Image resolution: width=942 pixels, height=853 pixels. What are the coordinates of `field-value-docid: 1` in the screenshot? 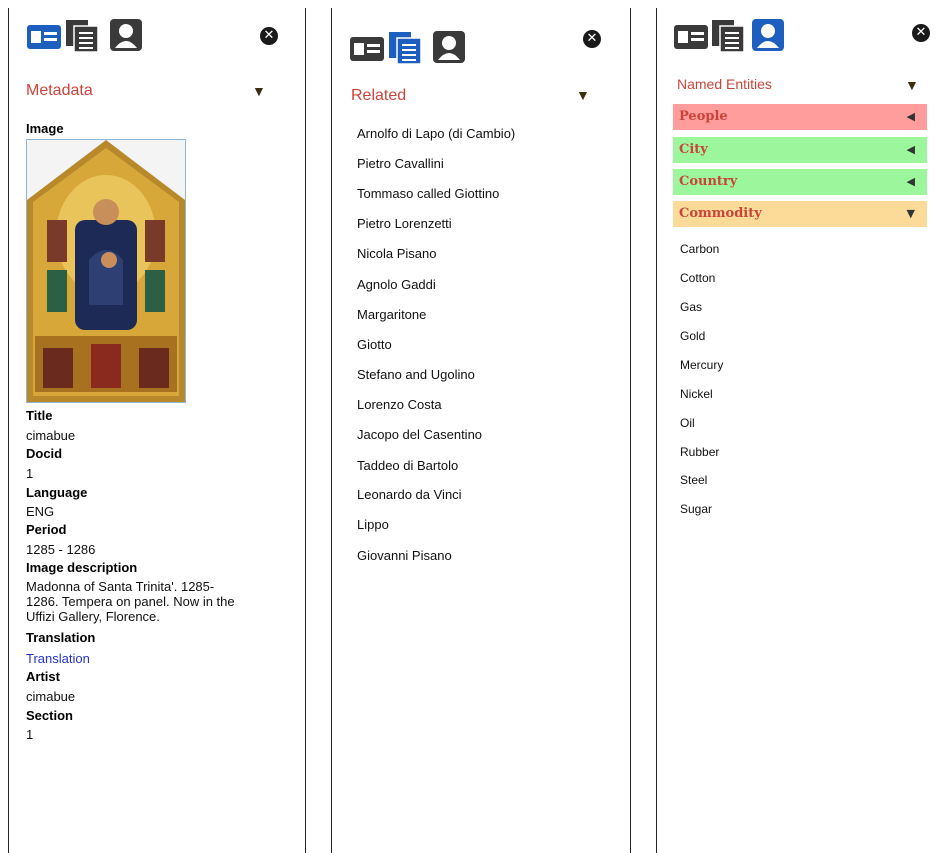 It's located at (30, 473).